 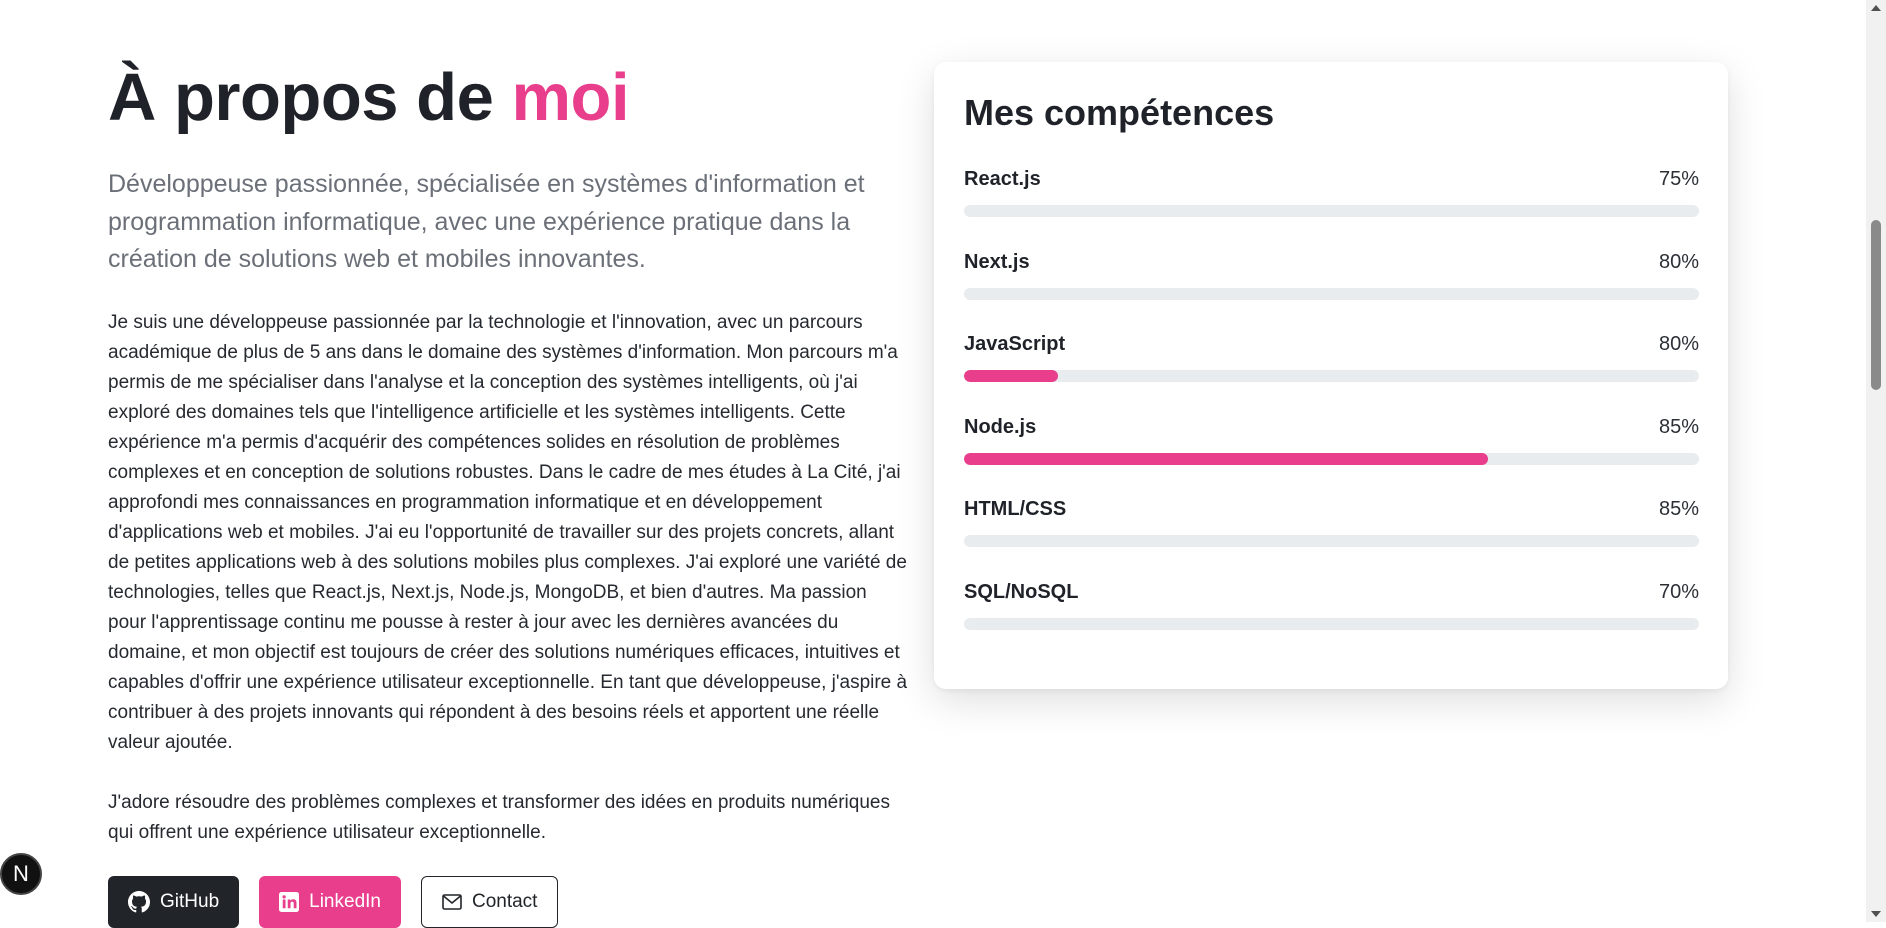 What do you see at coordinates (1678, 179) in the screenshot?
I see `skill-percent: 75%` at bounding box center [1678, 179].